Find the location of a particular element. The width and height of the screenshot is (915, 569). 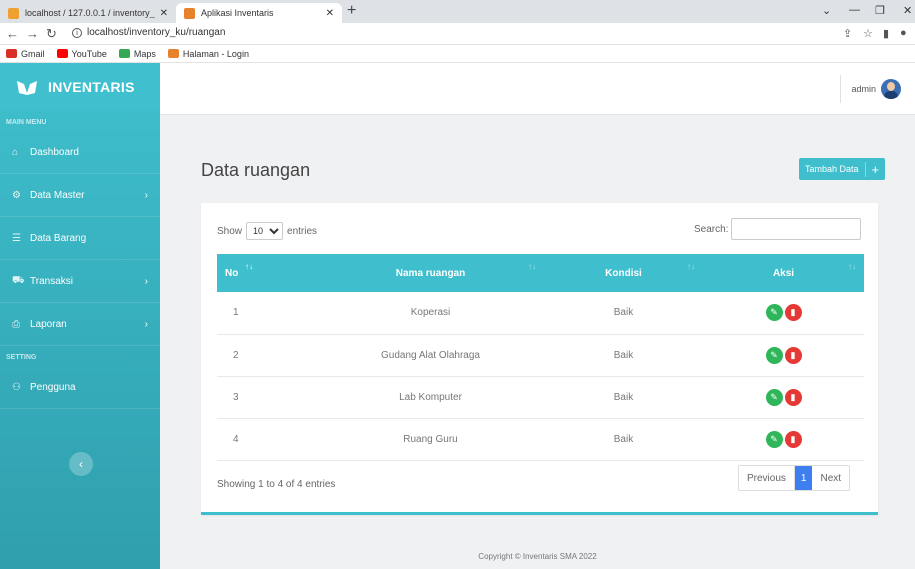

page-title: Data ruangan is located at coordinates (256, 170).